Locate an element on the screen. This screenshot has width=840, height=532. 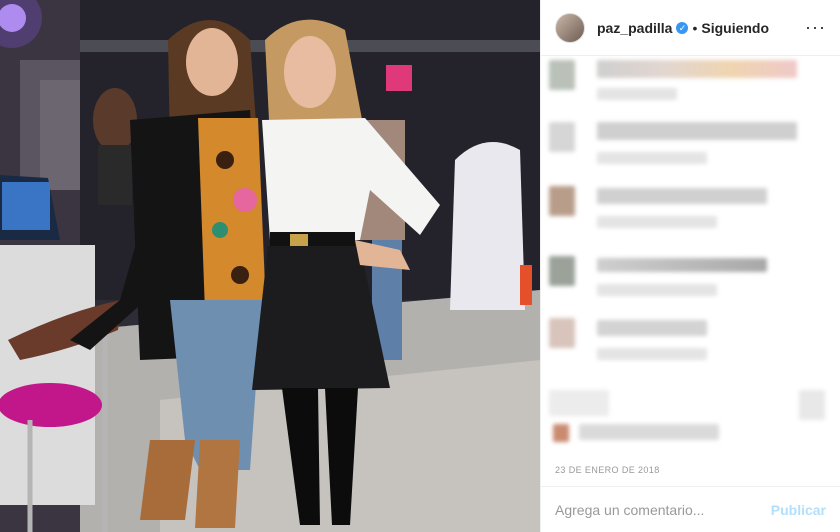
add-comment-bar: Agrega un comentario... Publicar is located at coordinates (690, 509).